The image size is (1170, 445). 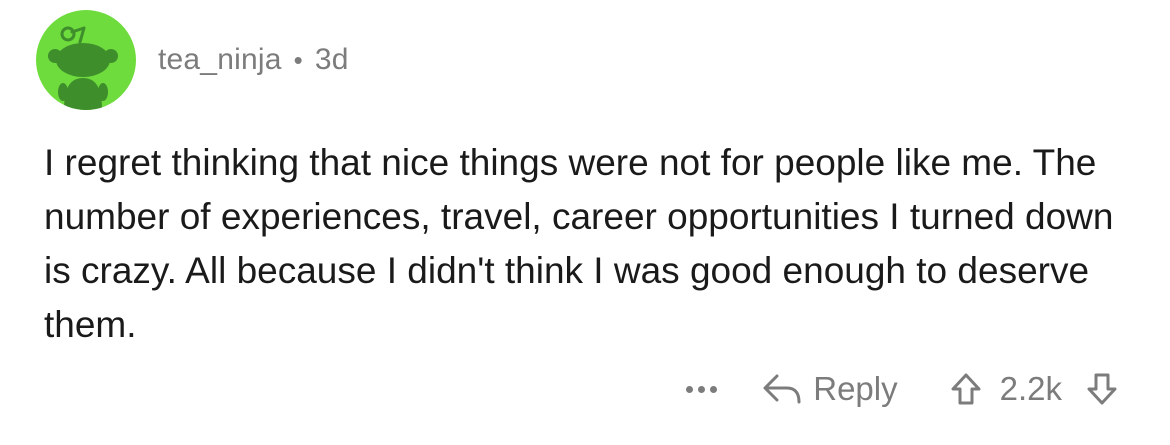 I want to click on vote-controls: 2.2k, so click(x=1034, y=389).